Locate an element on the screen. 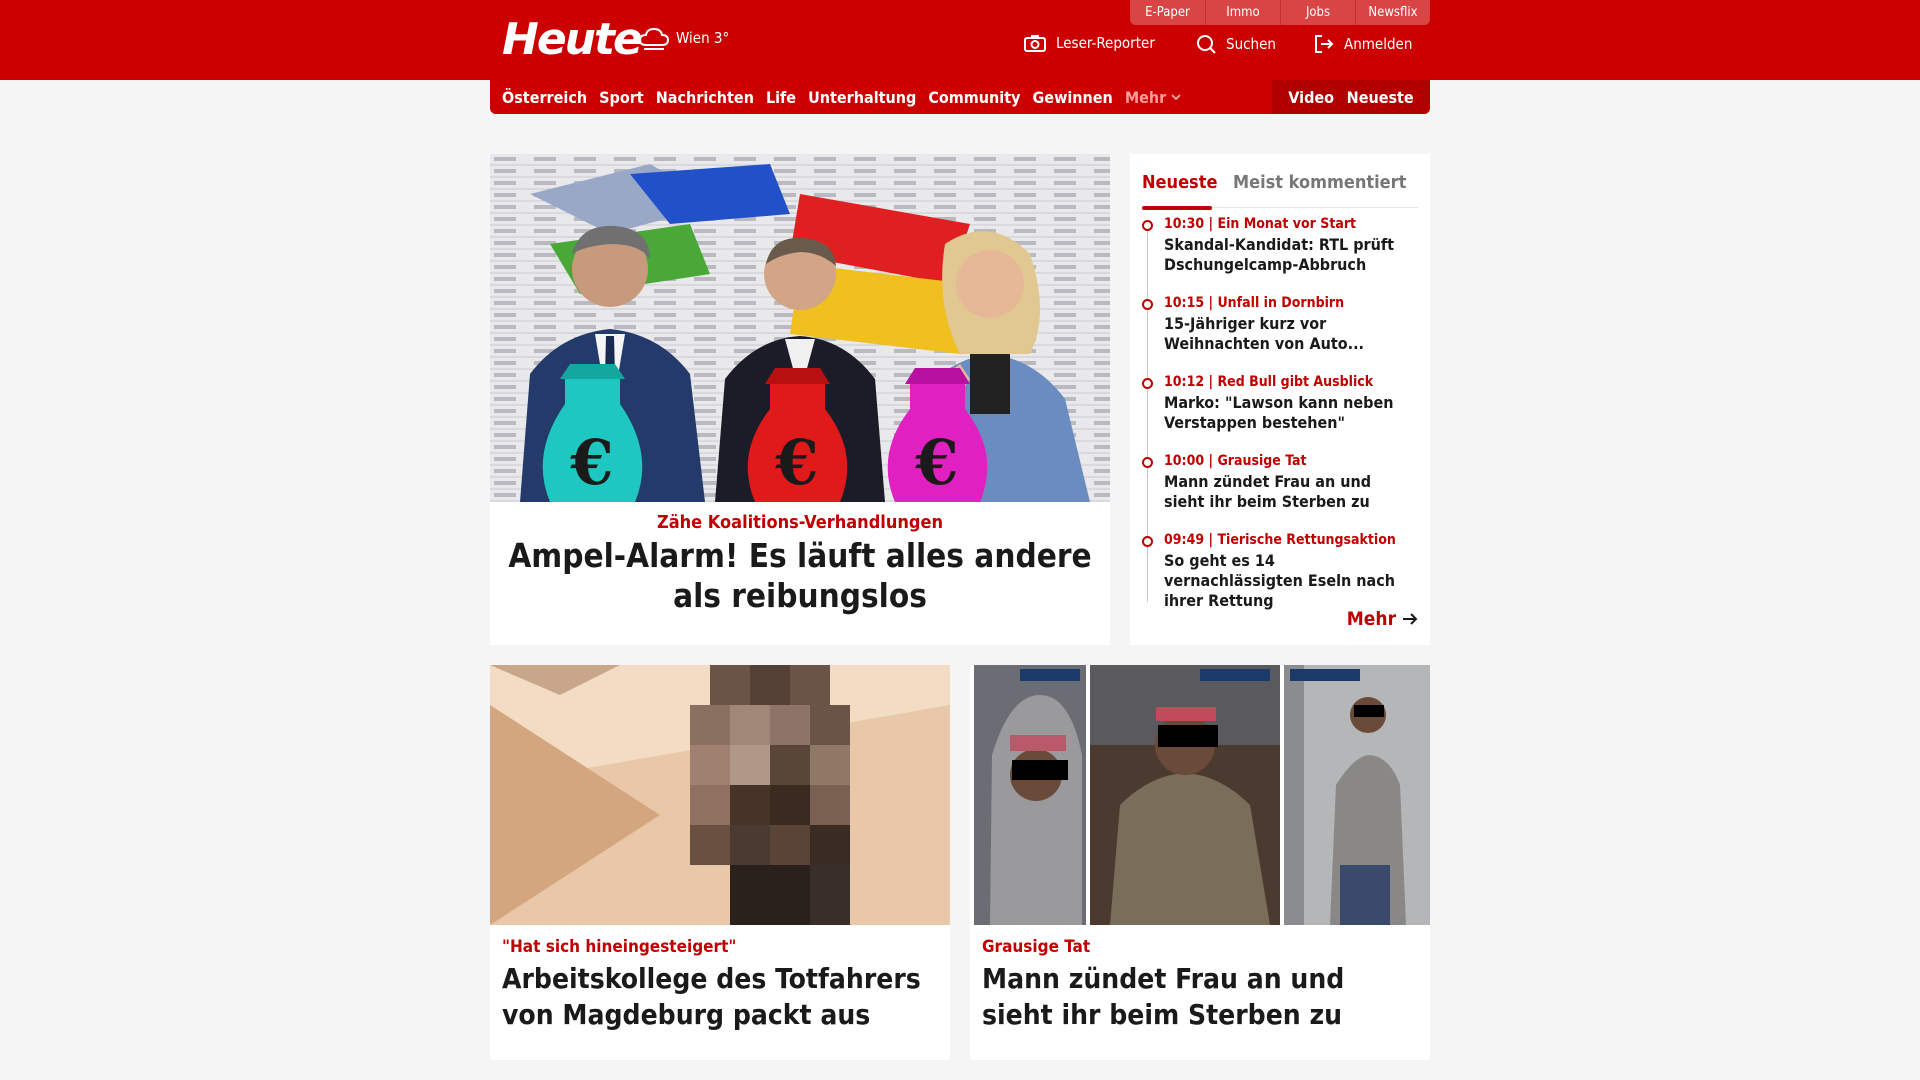 This screenshot has width=1920, height=1080. item-meta: 10:12 | Red Bull gibt Ausblick is located at coordinates (1269, 382).